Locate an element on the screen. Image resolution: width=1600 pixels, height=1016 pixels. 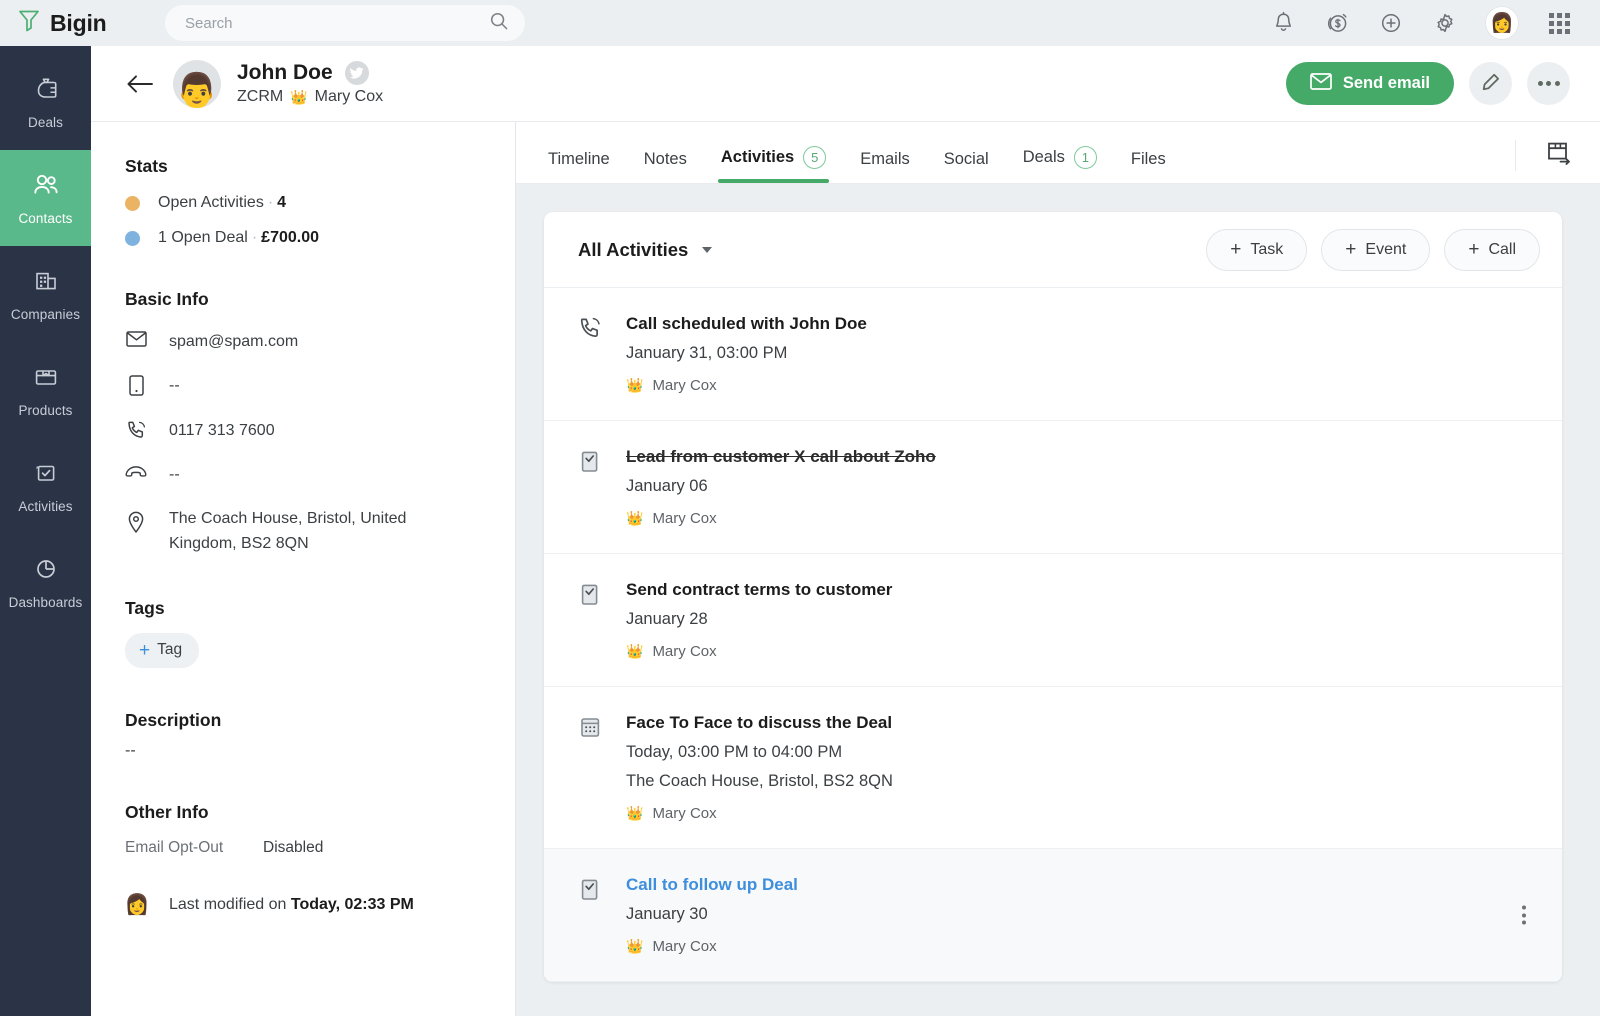
brand: Bigin is located at coordinates (77, 23).